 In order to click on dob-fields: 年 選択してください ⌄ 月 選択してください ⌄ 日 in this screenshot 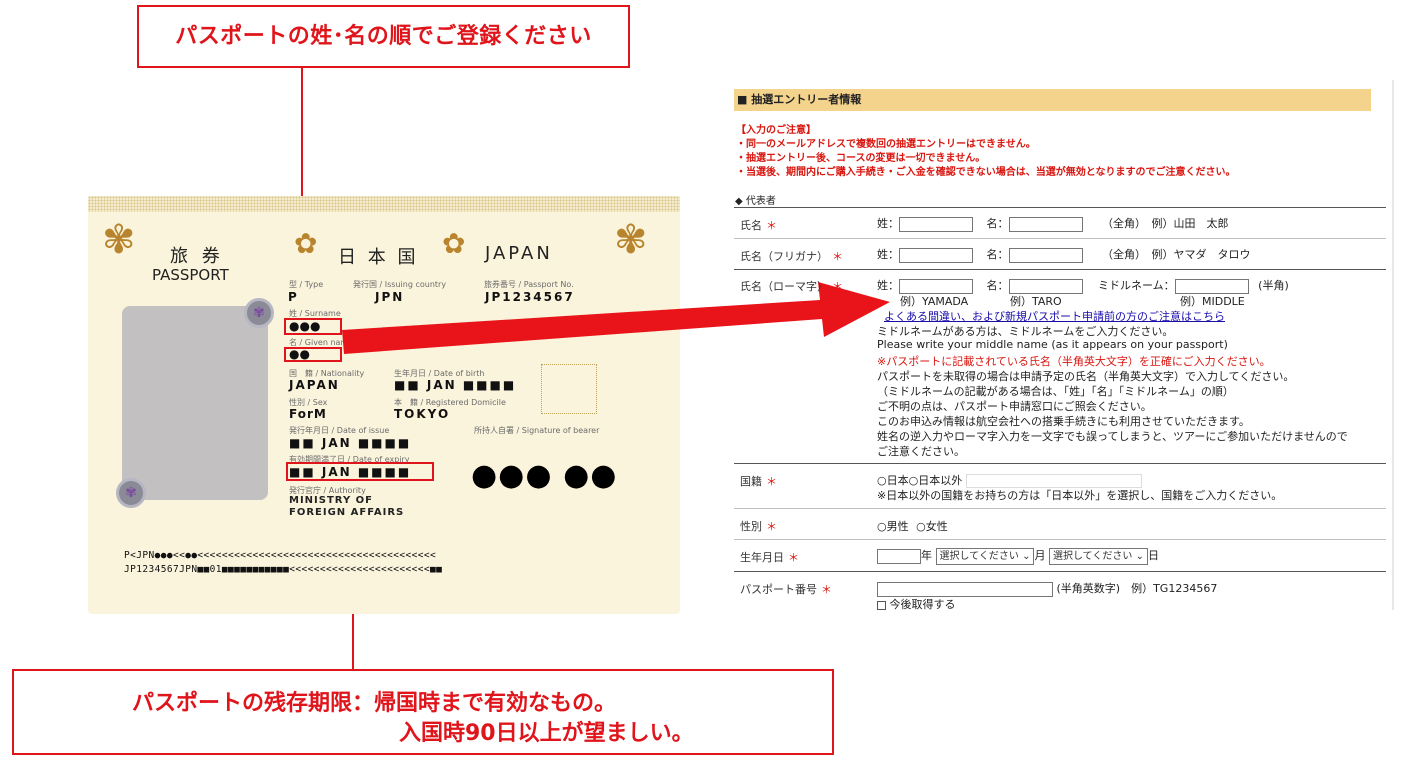, I will do `click(1018, 556)`.